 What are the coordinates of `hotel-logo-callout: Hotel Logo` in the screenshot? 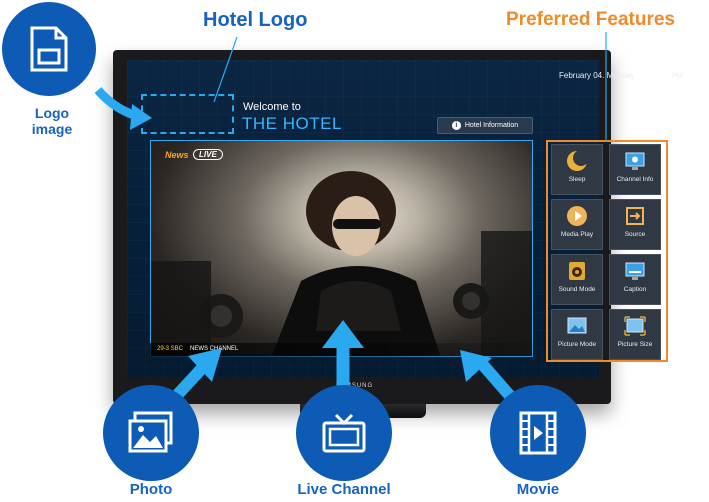 It's located at (255, 20).